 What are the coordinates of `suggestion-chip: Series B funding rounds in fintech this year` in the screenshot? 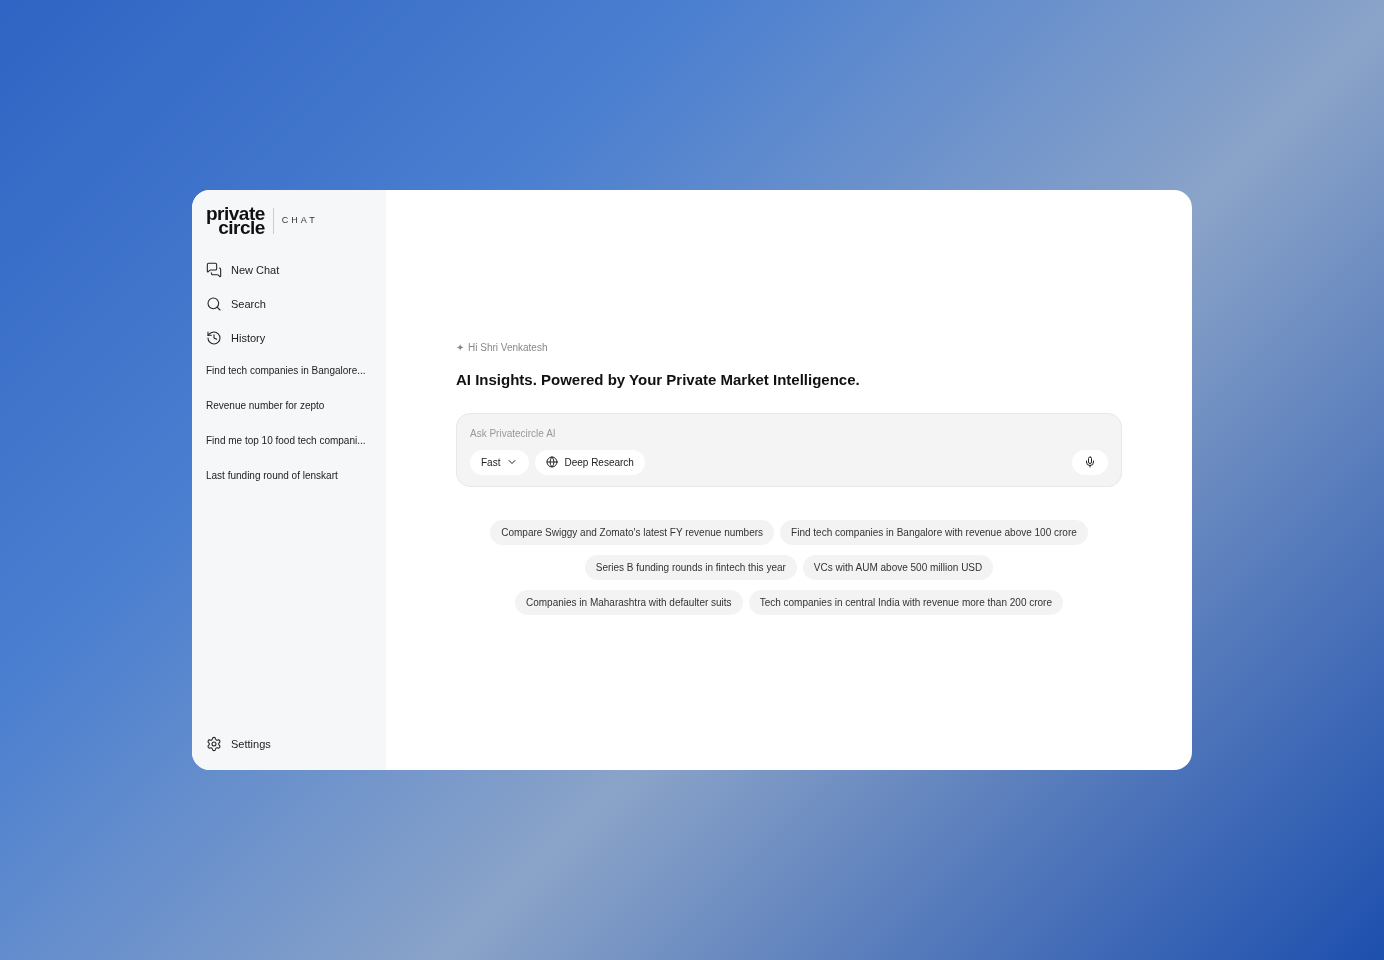 It's located at (690, 567).